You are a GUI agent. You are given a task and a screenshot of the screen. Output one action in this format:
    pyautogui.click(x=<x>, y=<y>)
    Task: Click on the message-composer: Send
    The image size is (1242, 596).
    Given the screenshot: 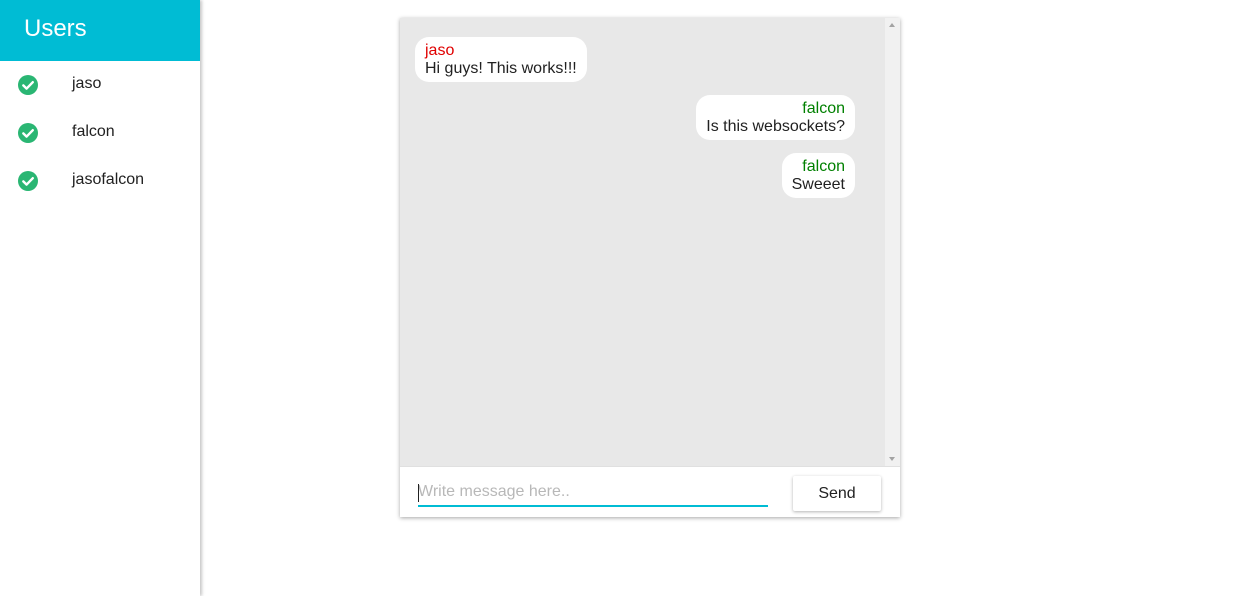 What is the action you would take?
    pyautogui.click(x=650, y=491)
    